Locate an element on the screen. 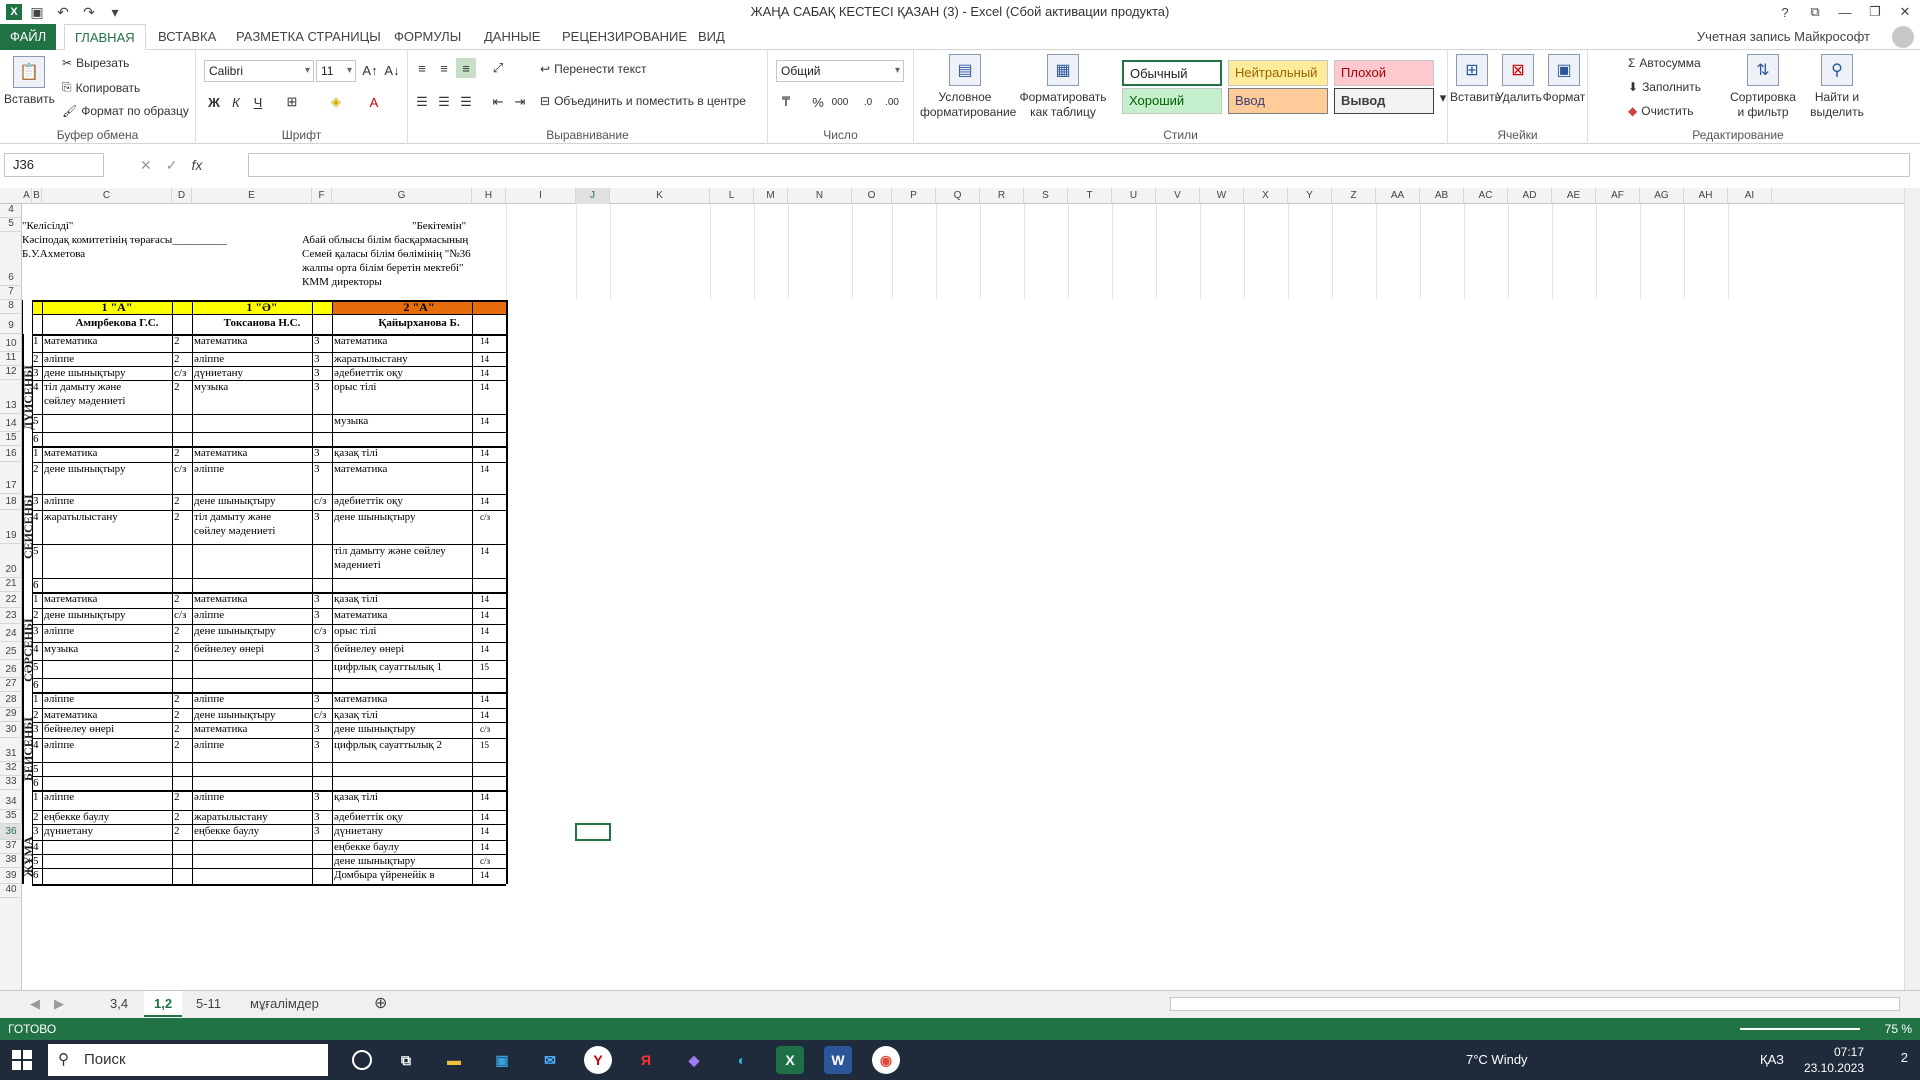 This screenshot has width=1920, height=1080. column-header: I is located at coordinates (541, 196).